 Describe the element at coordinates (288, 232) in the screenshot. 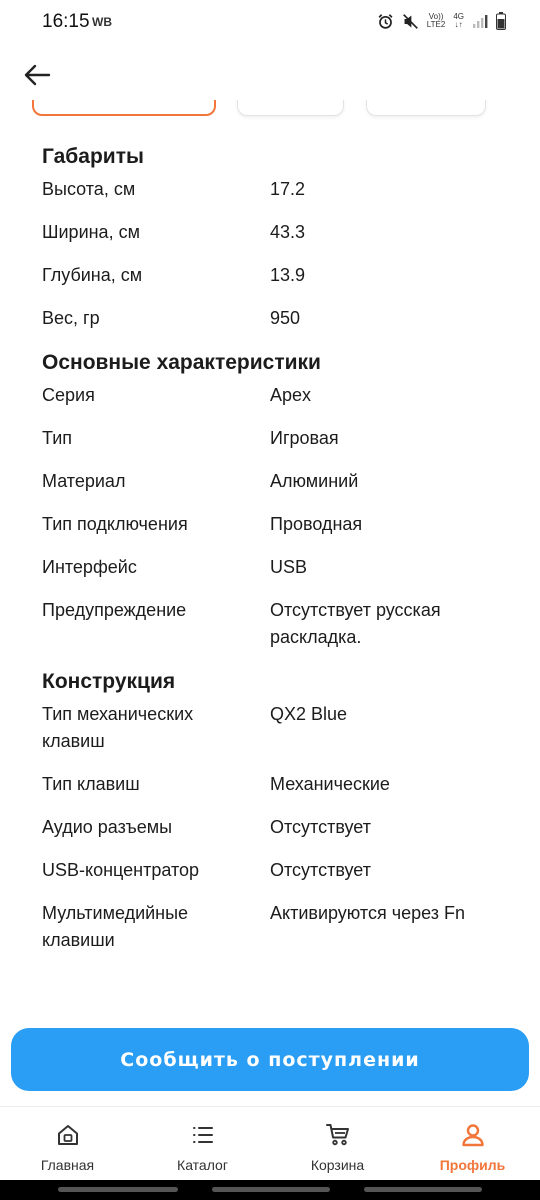

I see `spec-value: 43.3` at that location.